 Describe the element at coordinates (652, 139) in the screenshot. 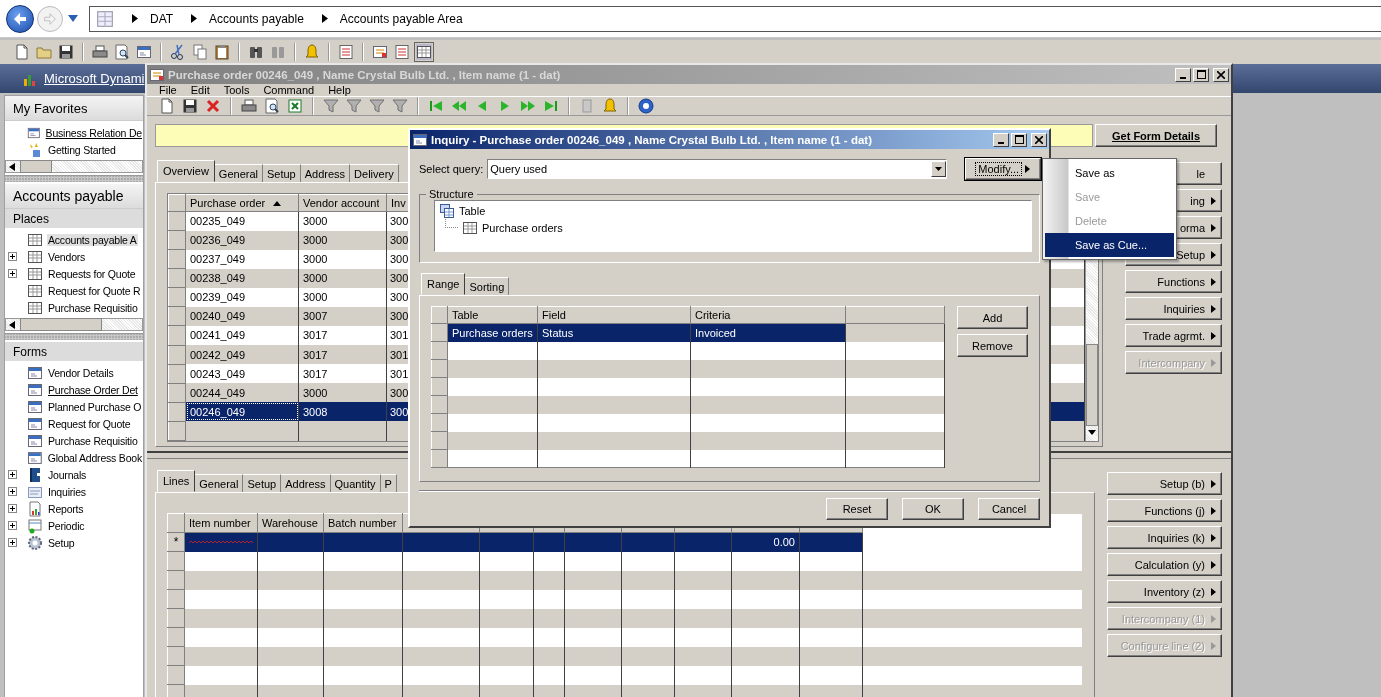

I see `window-title: Inquiry - Purchase order 00246_049 , Name Crystal Bulb Ltd. , Item name (1 - dat)` at that location.